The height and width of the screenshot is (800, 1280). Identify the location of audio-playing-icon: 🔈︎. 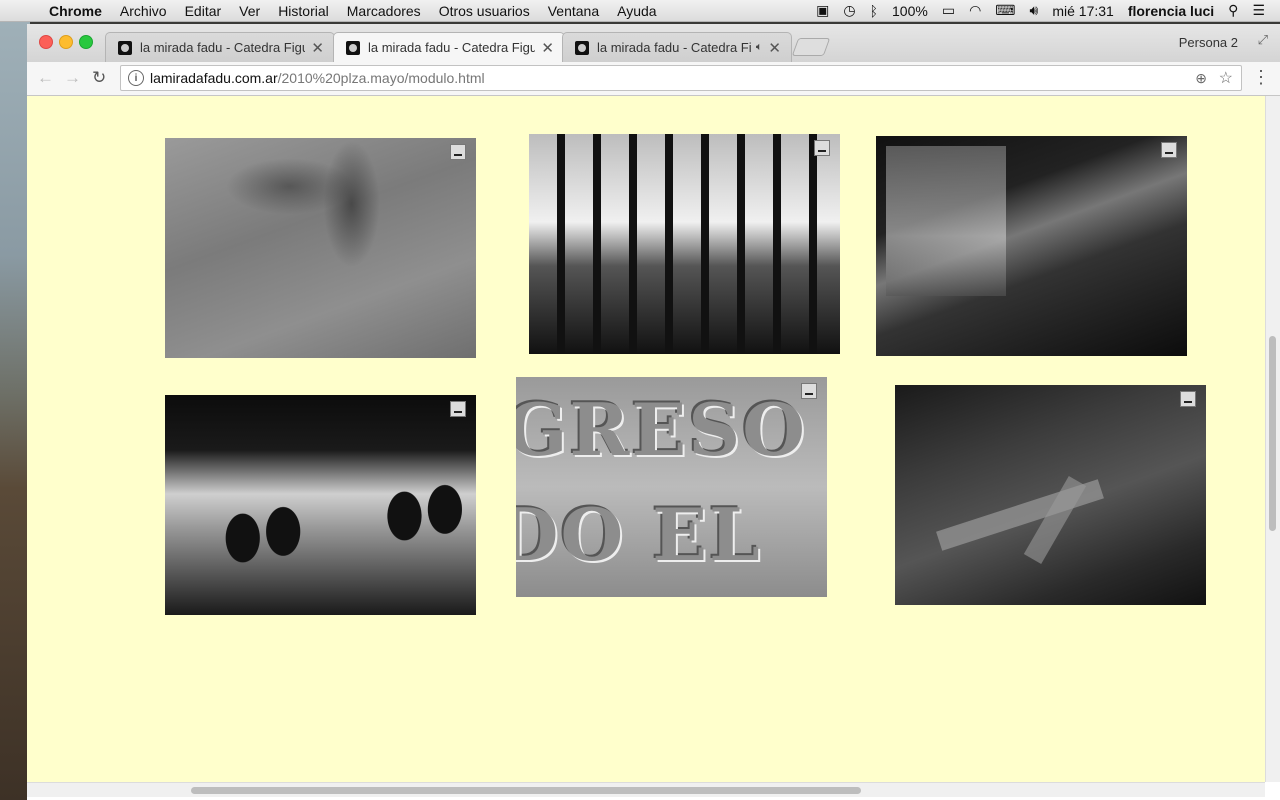
(759, 47).